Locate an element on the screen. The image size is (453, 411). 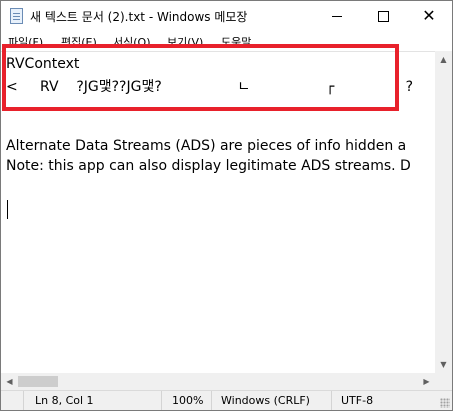
line-ending: Windows (CRLF) is located at coordinates (265, 400).